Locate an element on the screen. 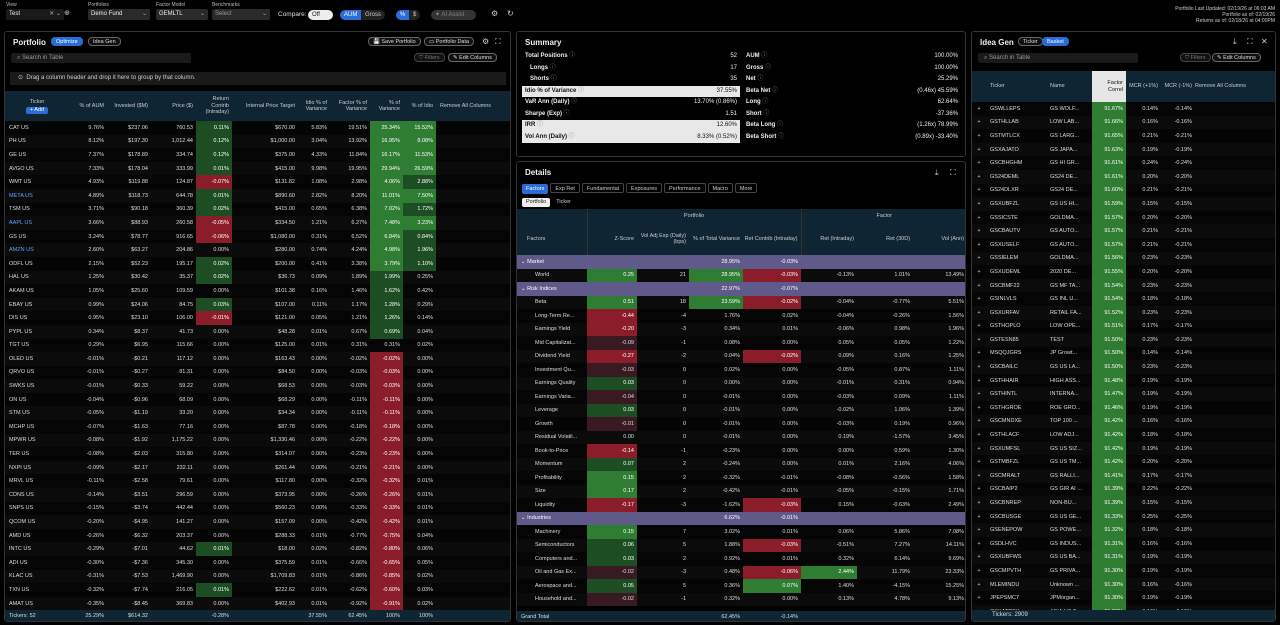 Image resolution: width=1280 pixels, height=625 pixels. table-row: + GSTHLLAB LOW LAB... 91.66% 0.16% -0.16% is located at coordinates (1123, 122).